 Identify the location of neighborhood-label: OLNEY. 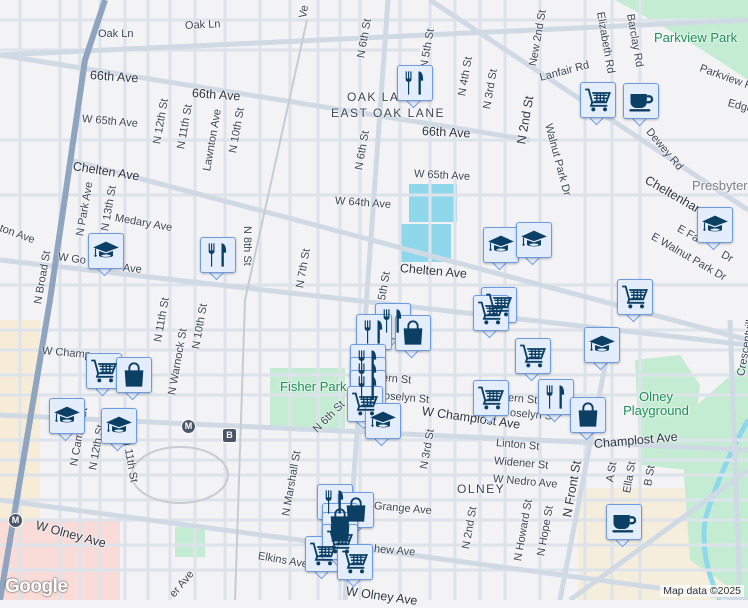
(481, 489).